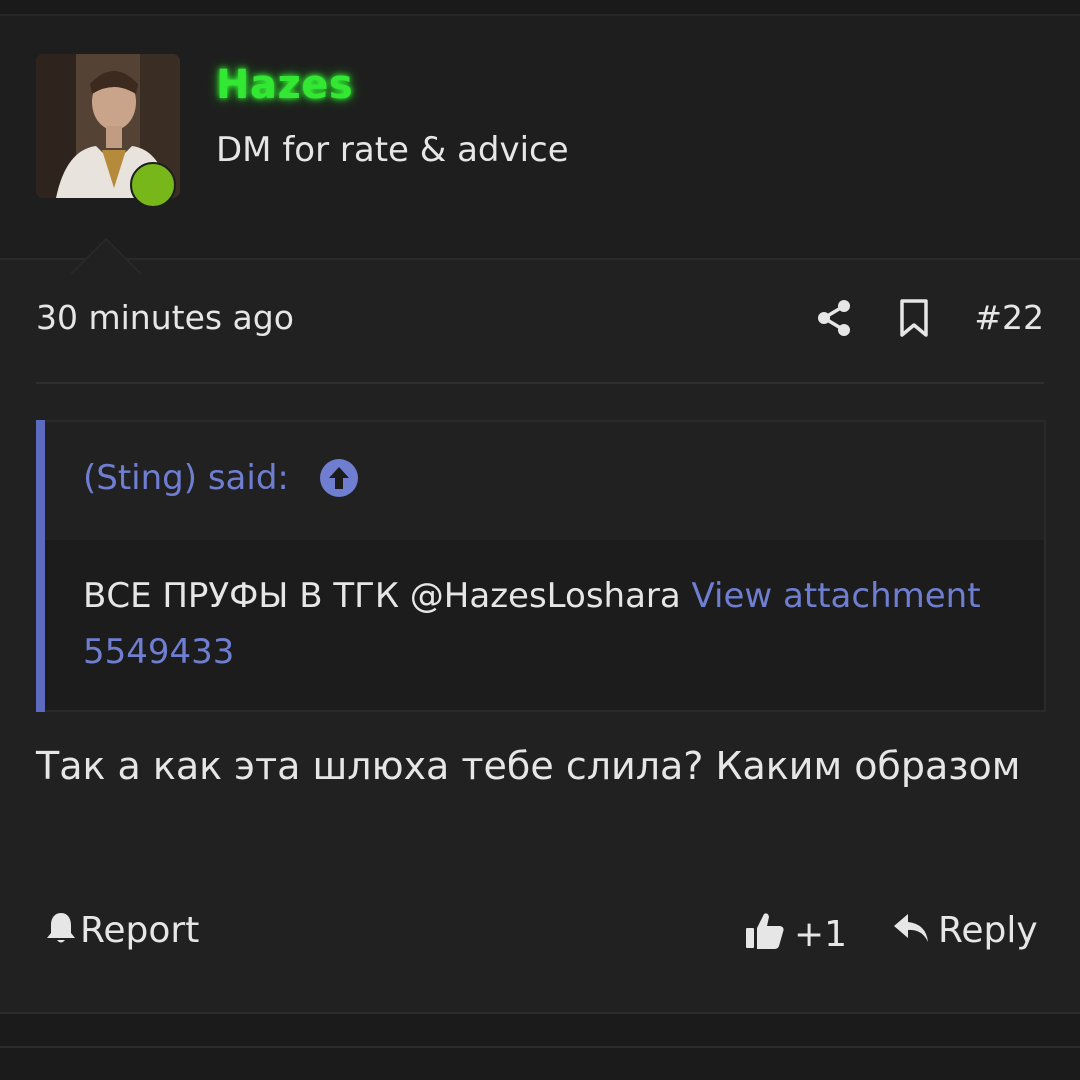 The image size is (1080, 1080). Describe the element at coordinates (108, 131) in the screenshot. I see `avatar-container` at that location.